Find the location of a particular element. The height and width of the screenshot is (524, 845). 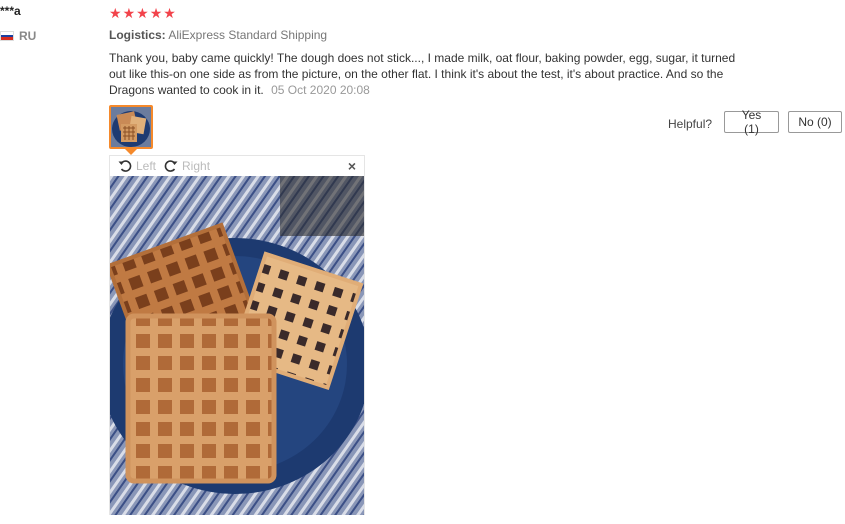

review-photo-thumbnail is located at coordinates (131, 127).